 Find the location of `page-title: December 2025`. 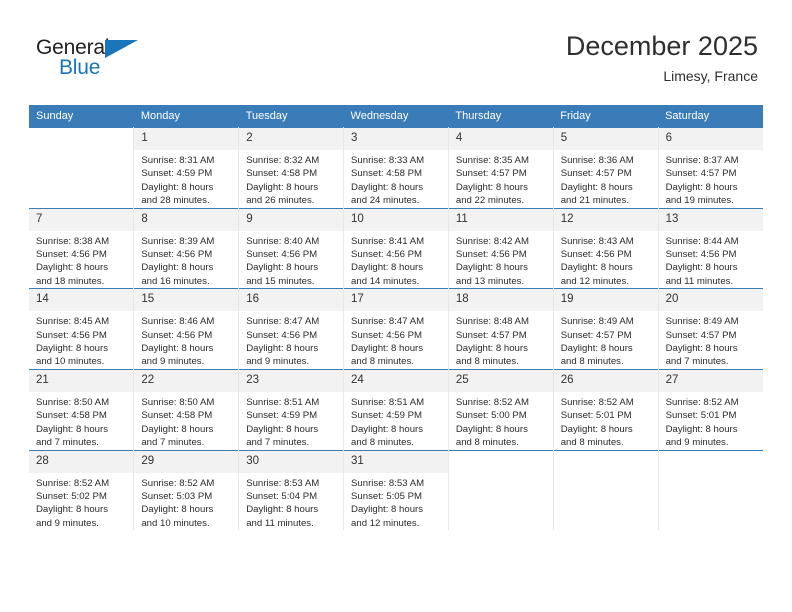

page-title: December 2025 is located at coordinates (661, 46).